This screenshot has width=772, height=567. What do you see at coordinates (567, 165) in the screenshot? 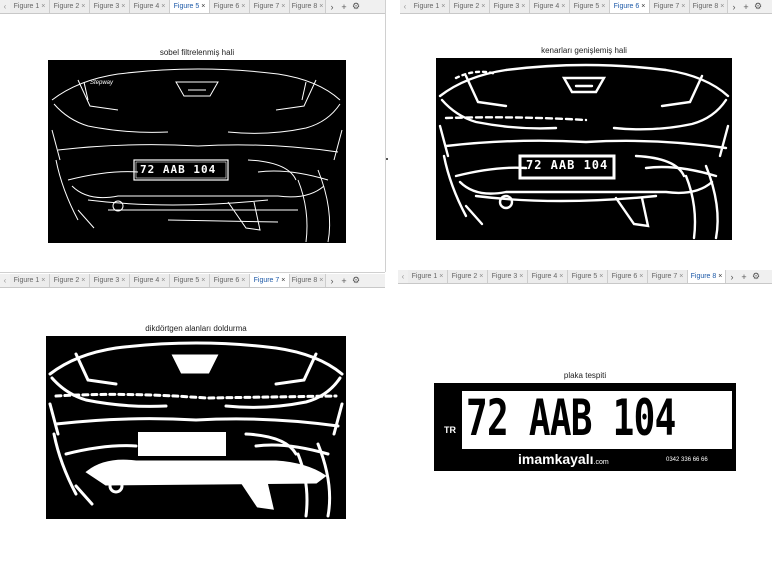
I see `plate-text: 72 AAB 104` at bounding box center [567, 165].